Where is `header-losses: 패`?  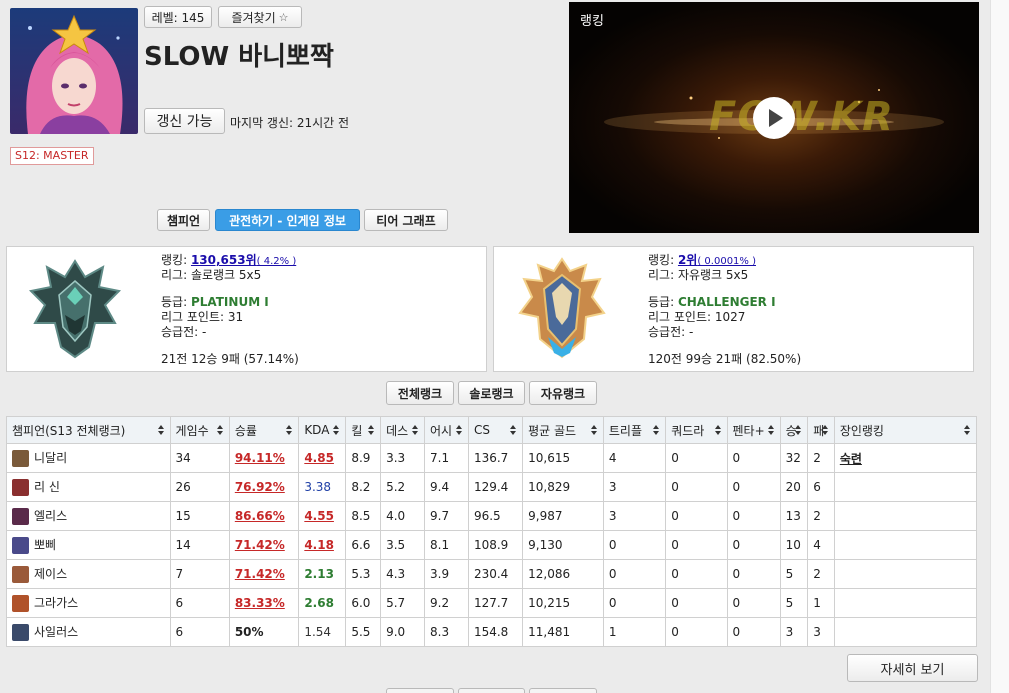 header-losses: 패 is located at coordinates (821, 430).